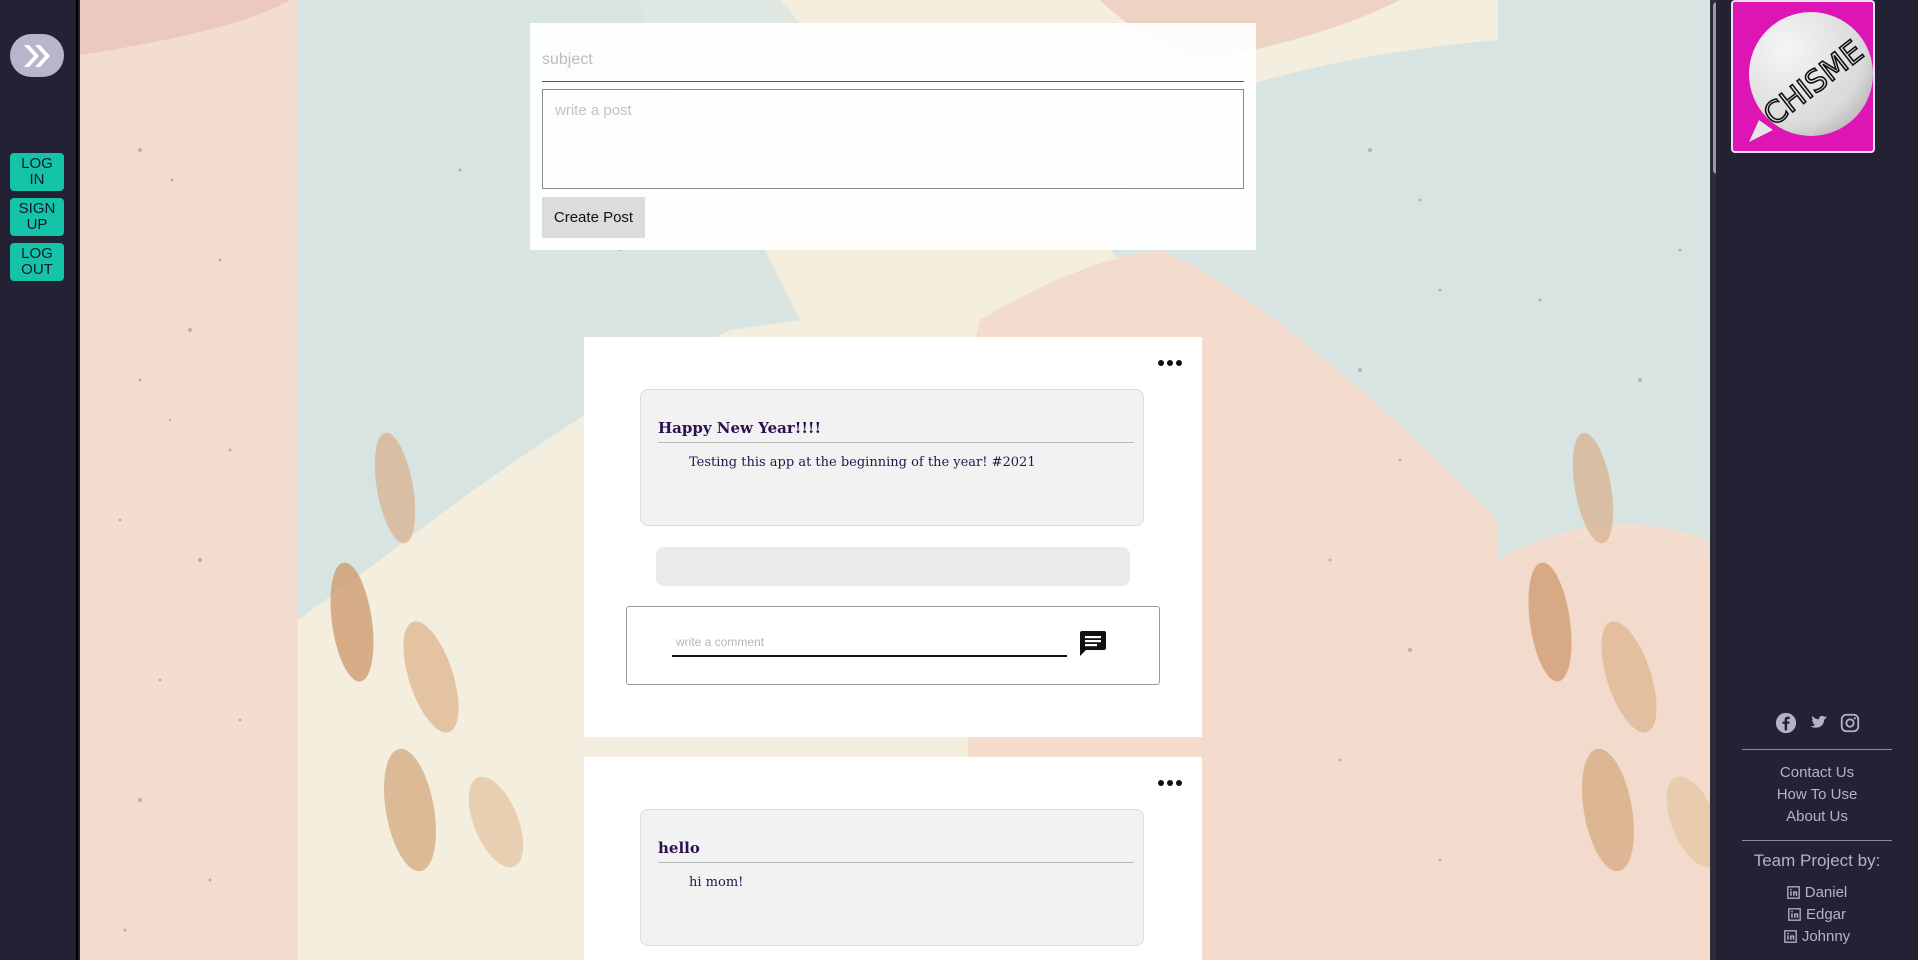 This screenshot has height=960, width=1918. I want to click on signup-label-line-1: SIGN, so click(37, 208).